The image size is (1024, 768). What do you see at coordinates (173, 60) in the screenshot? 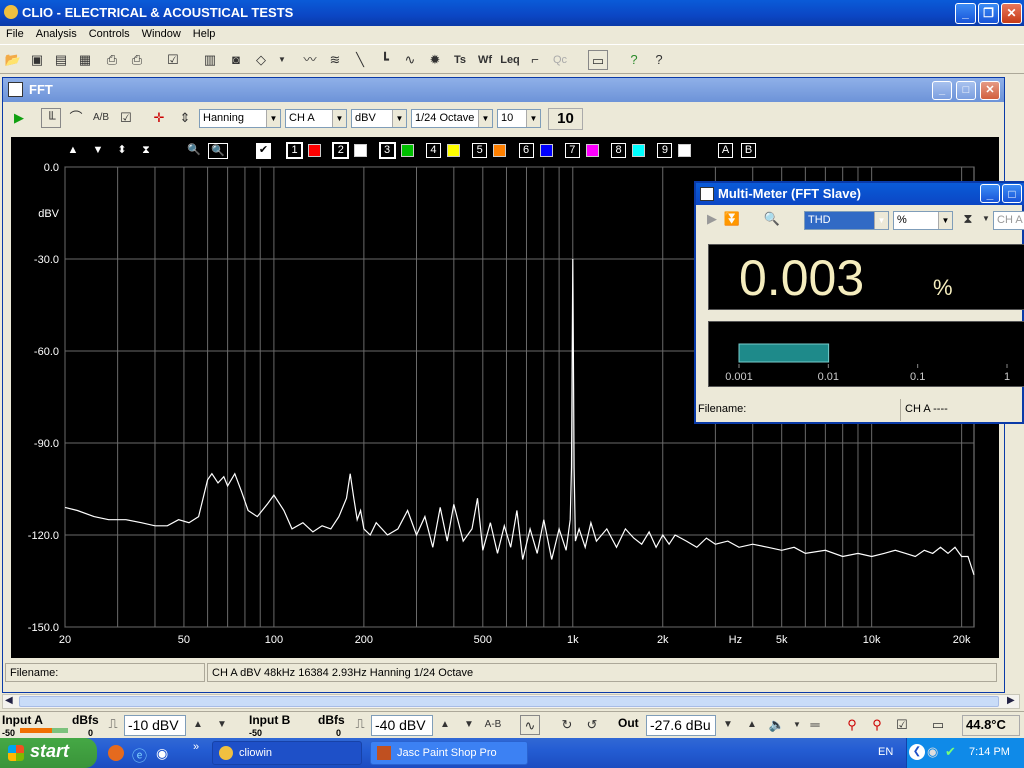
I see `autoscale-icon: ☑` at bounding box center [173, 60].